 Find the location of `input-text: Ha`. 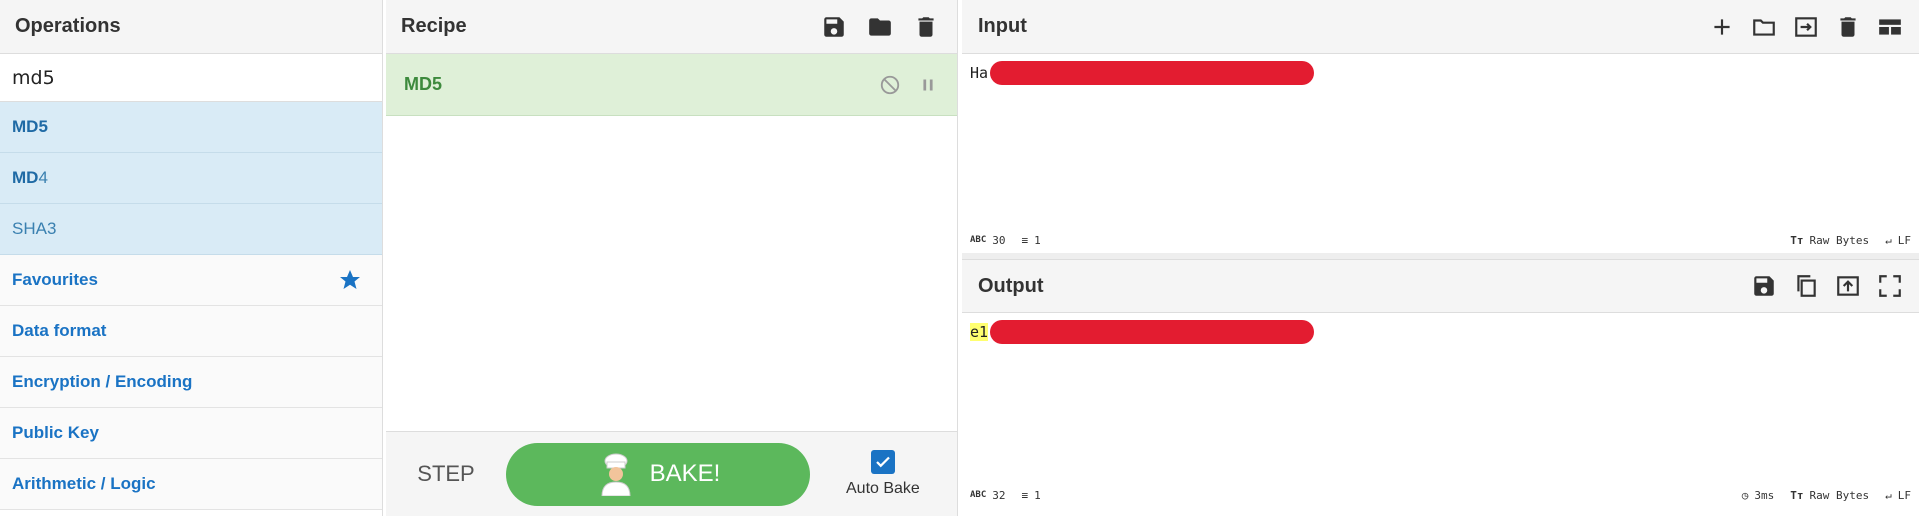

input-text: Ha is located at coordinates (979, 73).